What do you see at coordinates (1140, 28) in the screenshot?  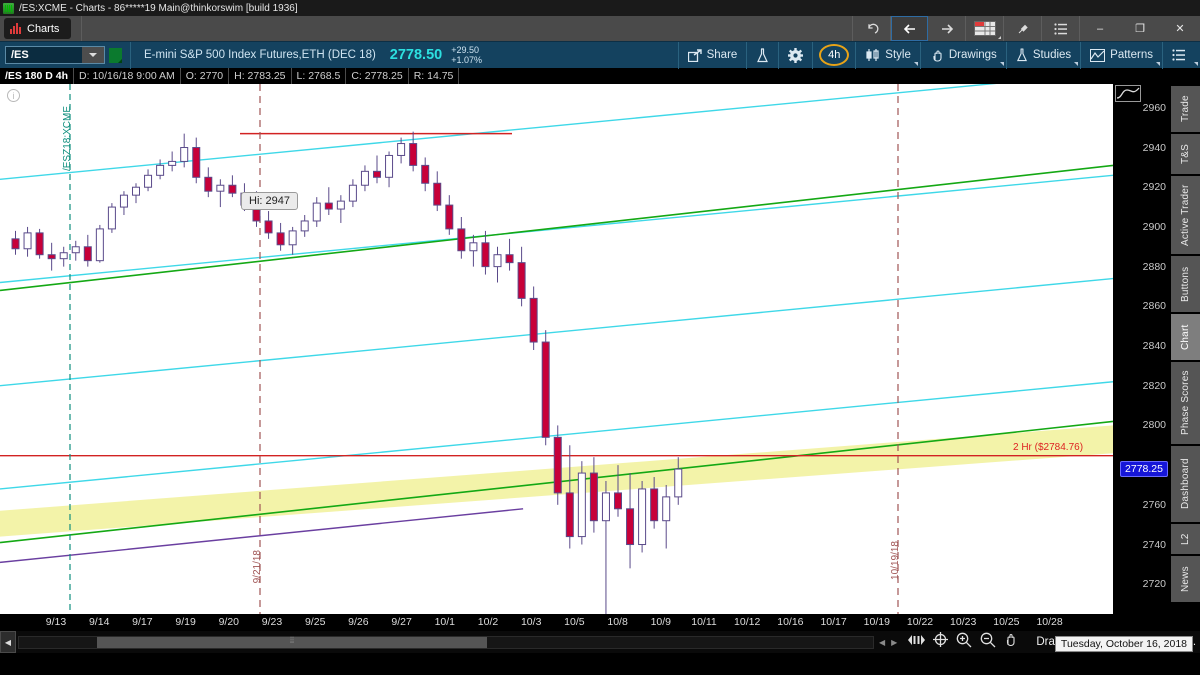 I see `maximize-button: ❐` at bounding box center [1140, 28].